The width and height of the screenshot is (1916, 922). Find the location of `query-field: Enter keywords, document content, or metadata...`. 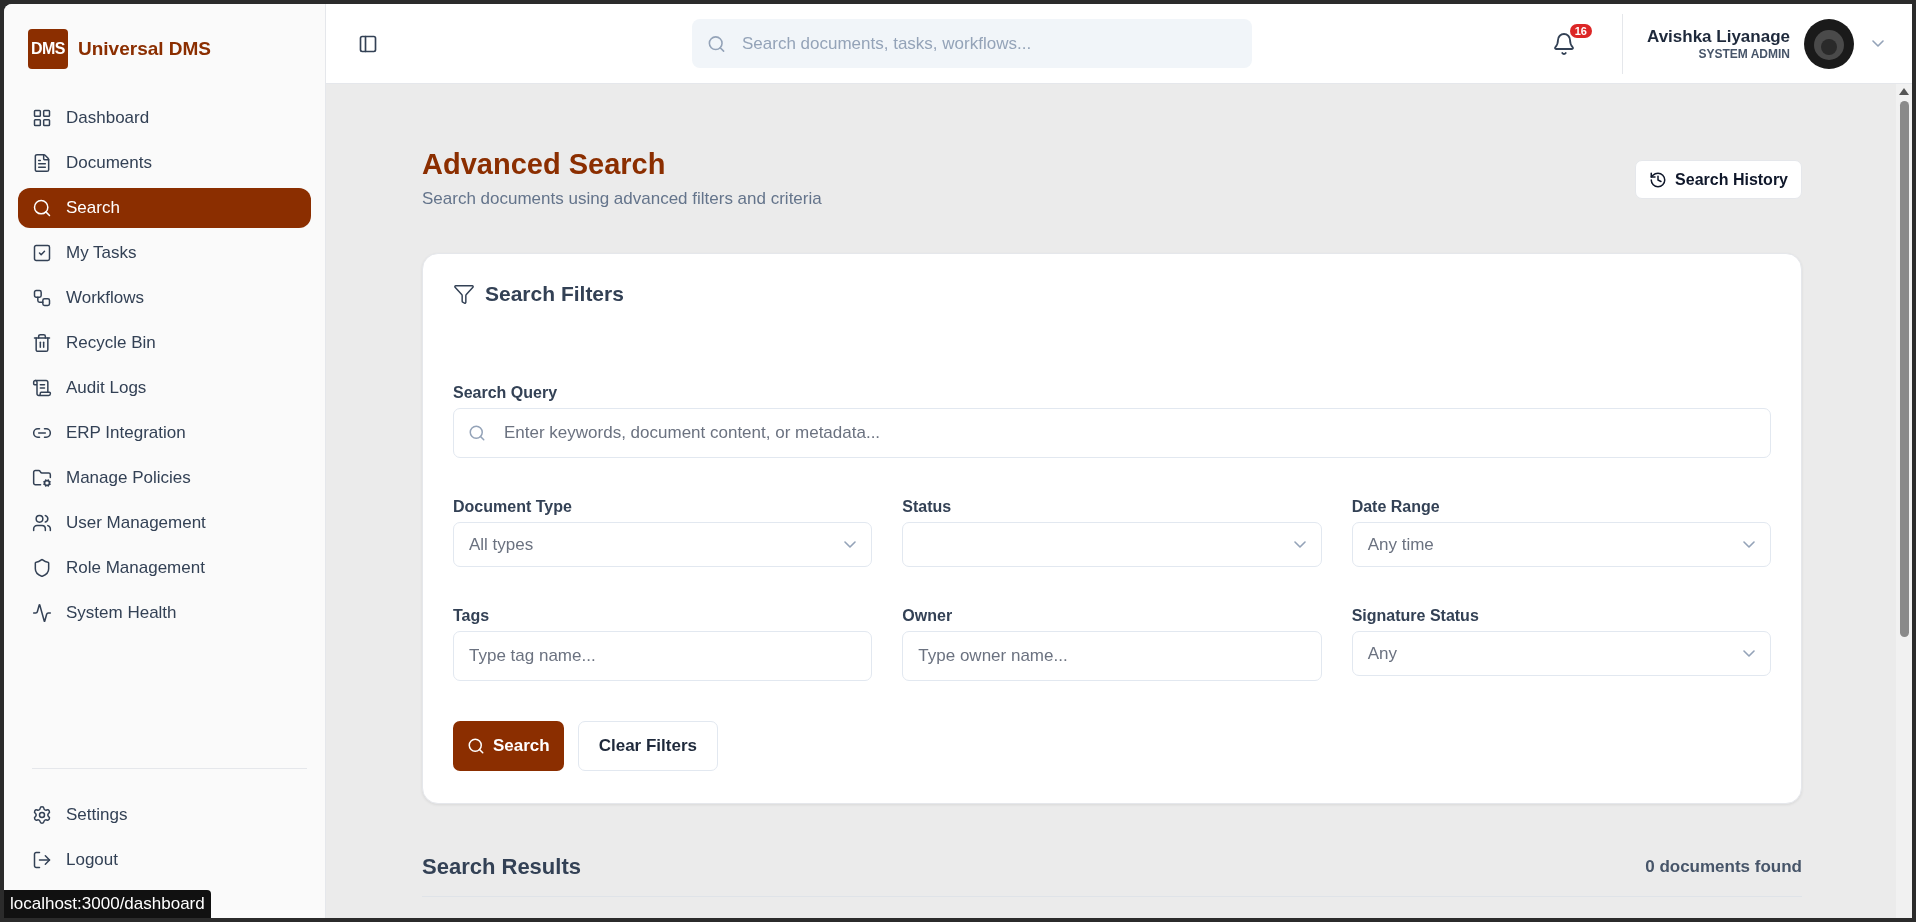

query-field: Enter keywords, document content, or metadata... is located at coordinates (1112, 433).